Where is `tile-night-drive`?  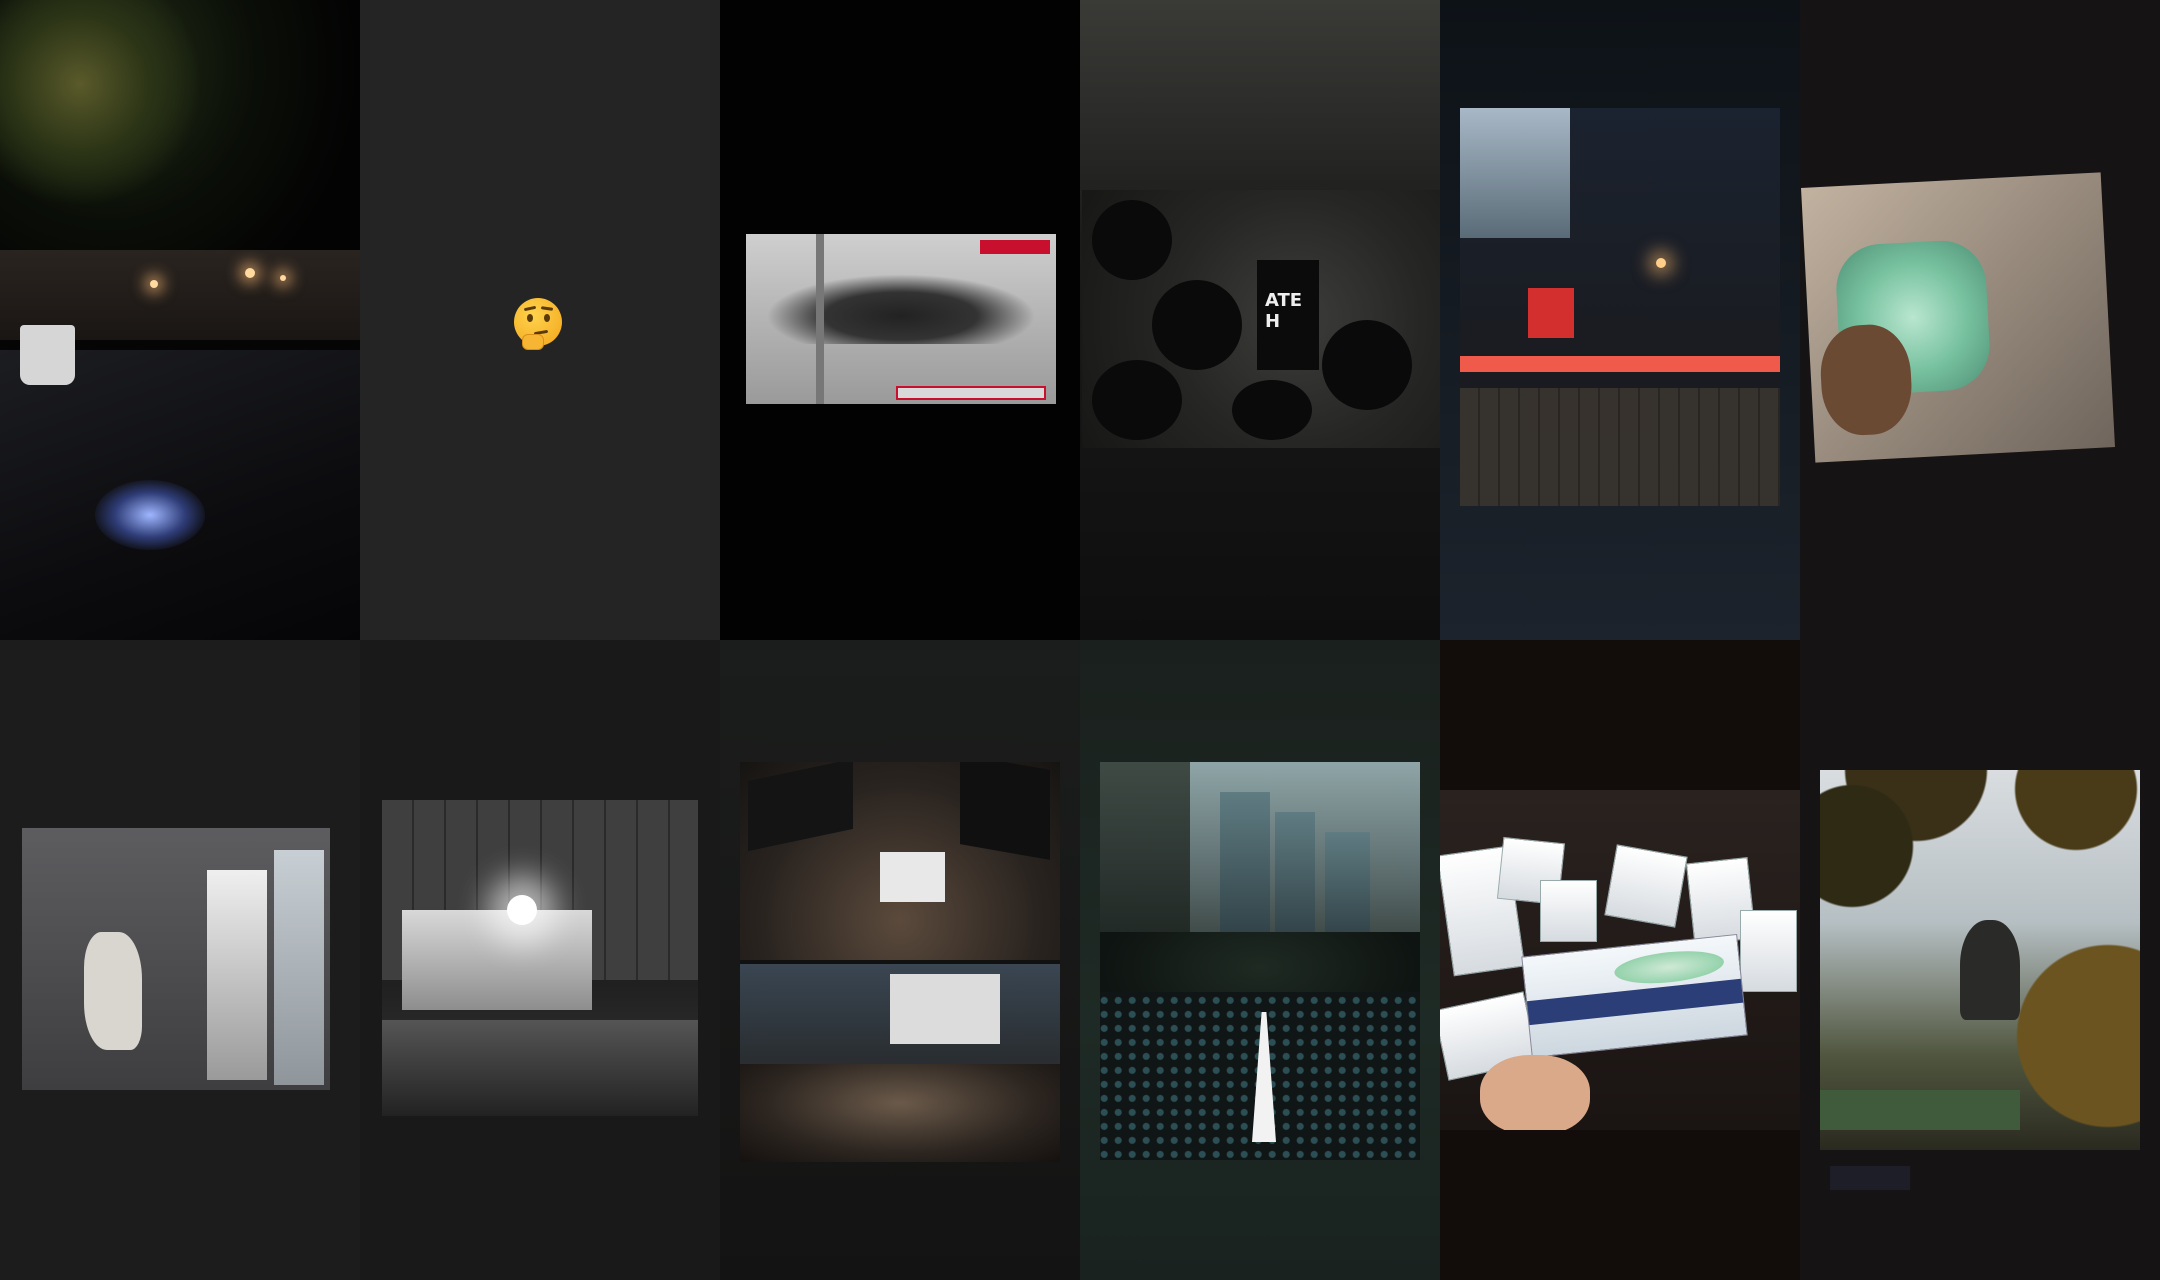
tile-night-drive is located at coordinates (180, 320).